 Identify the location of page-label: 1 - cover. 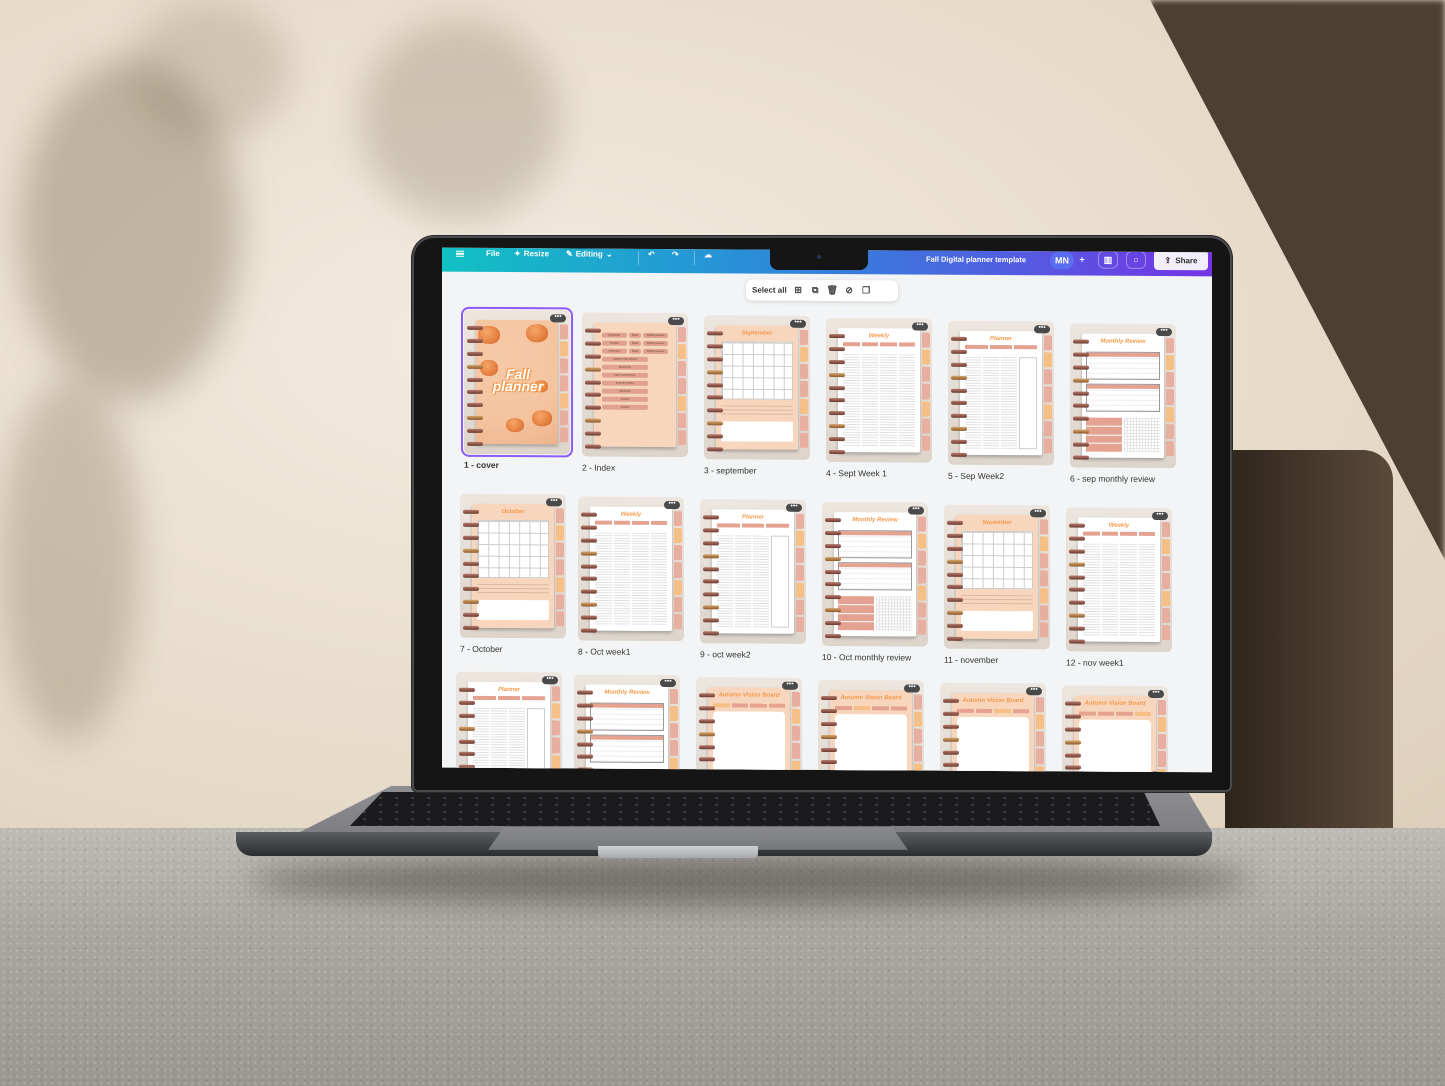
(517, 465).